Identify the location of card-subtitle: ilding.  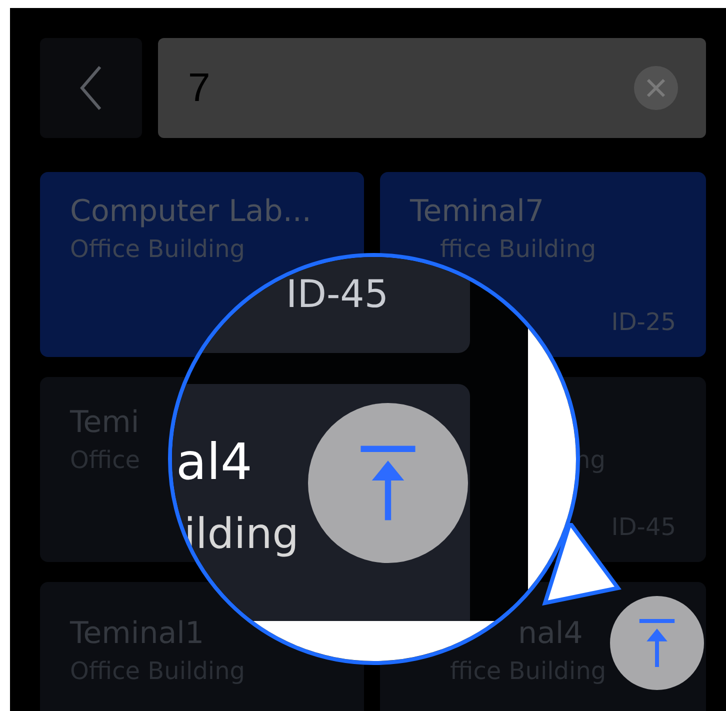
(241, 534).